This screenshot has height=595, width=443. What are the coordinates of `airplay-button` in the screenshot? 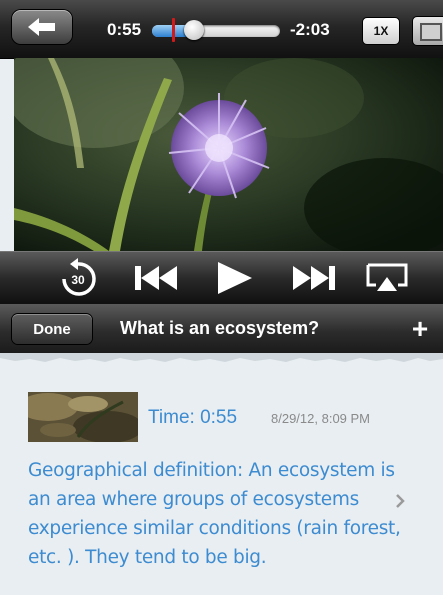 It's located at (387, 278).